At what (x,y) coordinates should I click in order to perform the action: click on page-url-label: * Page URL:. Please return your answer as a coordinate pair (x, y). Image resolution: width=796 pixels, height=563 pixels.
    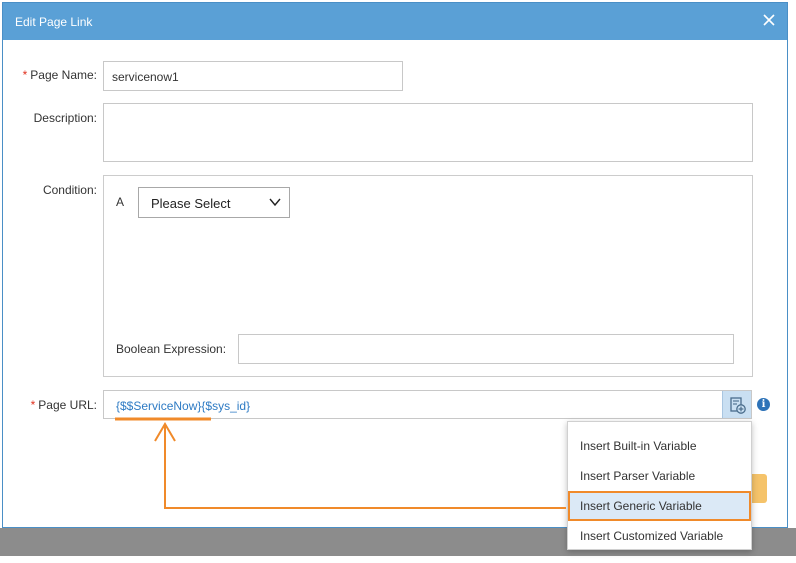
    Looking at the image, I should click on (58, 405).